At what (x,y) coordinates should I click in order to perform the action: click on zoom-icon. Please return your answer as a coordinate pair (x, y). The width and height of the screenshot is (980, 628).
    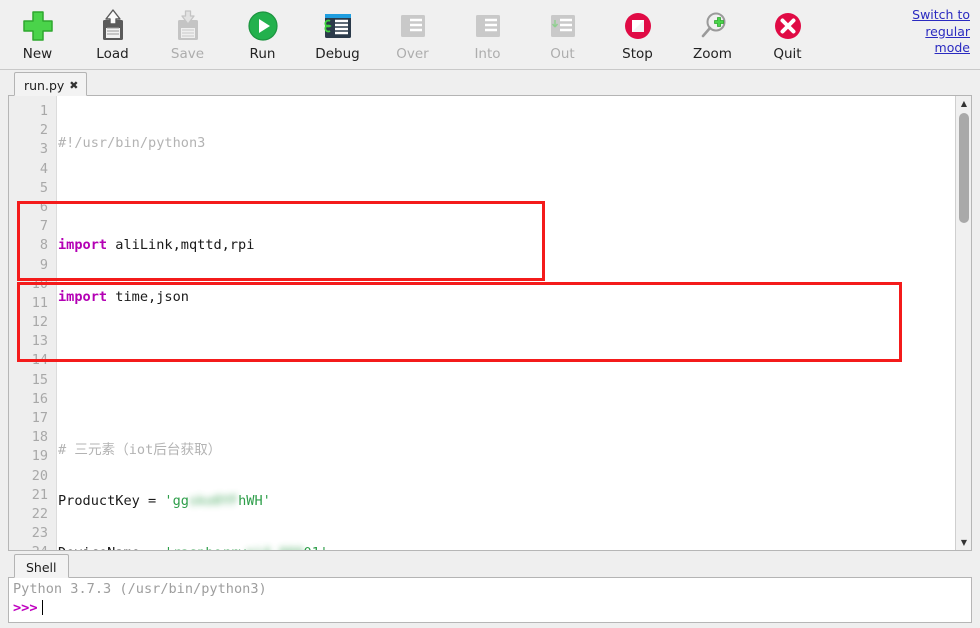
    Looking at the image, I should click on (713, 26).